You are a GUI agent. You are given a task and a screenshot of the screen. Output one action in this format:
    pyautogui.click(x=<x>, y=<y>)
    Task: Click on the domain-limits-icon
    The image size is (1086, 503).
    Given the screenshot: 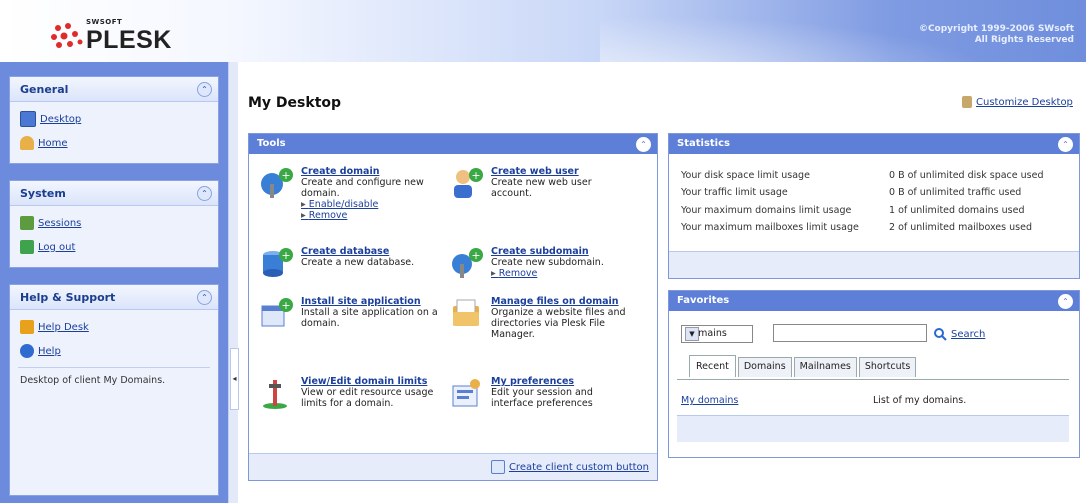 What is the action you would take?
    pyautogui.click(x=275, y=394)
    